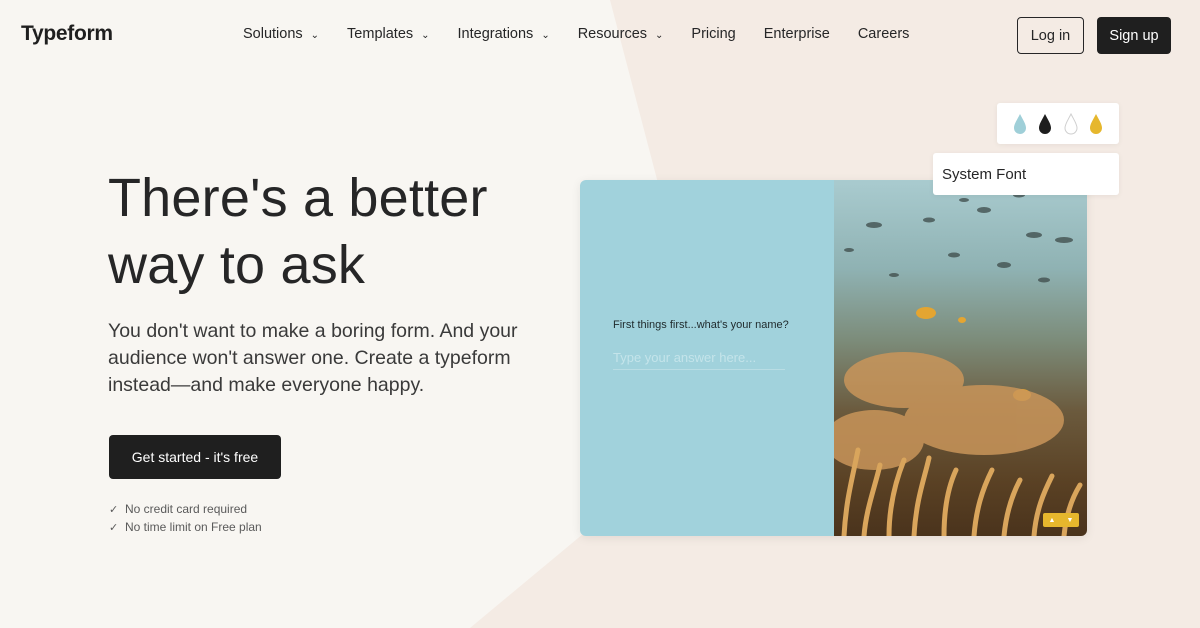 The height and width of the screenshot is (628, 1200). Describe the element at coordinates (67, 34) in the screenshot. I see `typeform-logo: Typeform` at that location.